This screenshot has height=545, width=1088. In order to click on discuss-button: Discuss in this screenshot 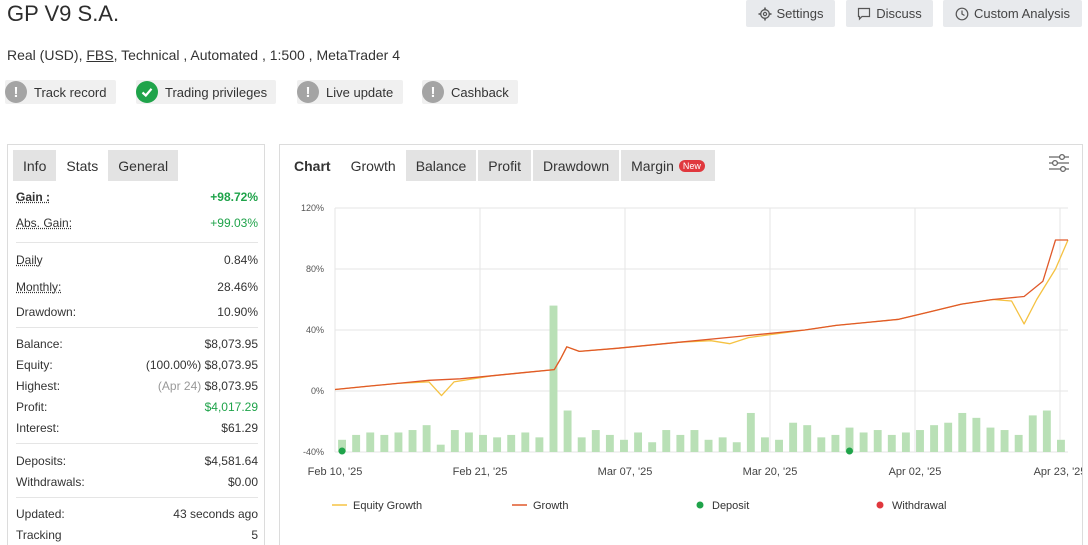, I will do `click(889, 13)`.